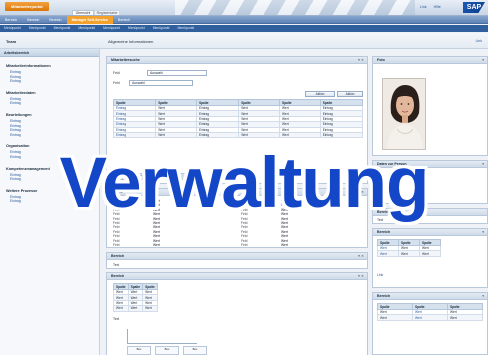 The height and width of the screenshot is (355, 488). Describe the element at coordinates (134, 135) in the screenshot. I see `table-cell: Eintrag` at that location.